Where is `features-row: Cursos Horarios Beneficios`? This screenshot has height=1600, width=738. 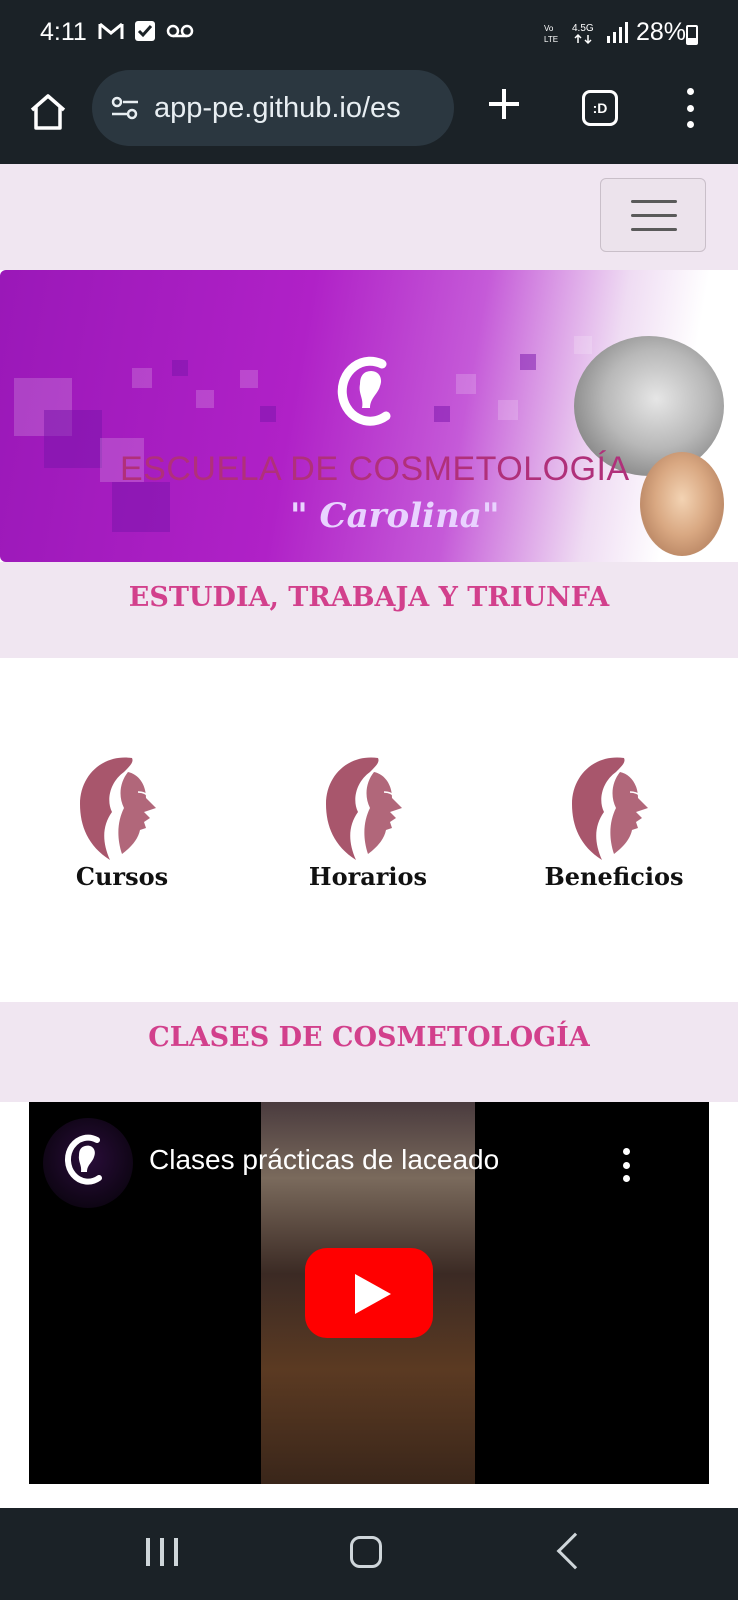
features-row: Cursos Horarios Beneficios is located at coordinates (369, 827).